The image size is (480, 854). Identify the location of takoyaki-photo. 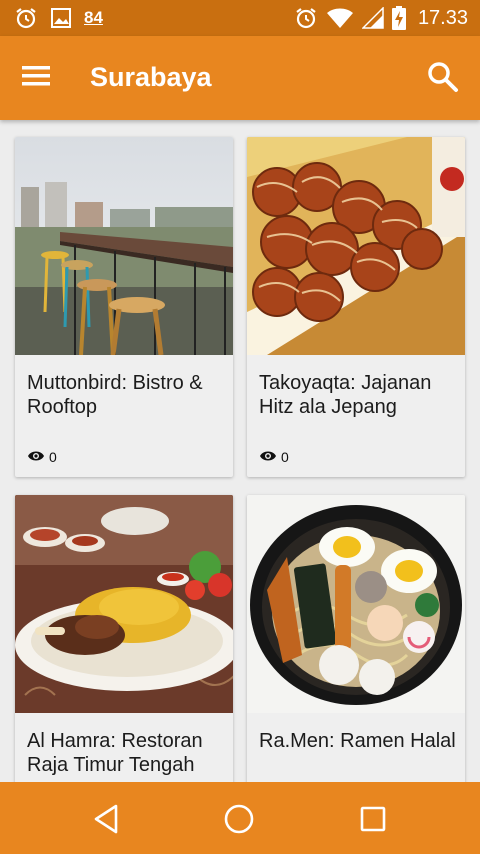
(356, 246).